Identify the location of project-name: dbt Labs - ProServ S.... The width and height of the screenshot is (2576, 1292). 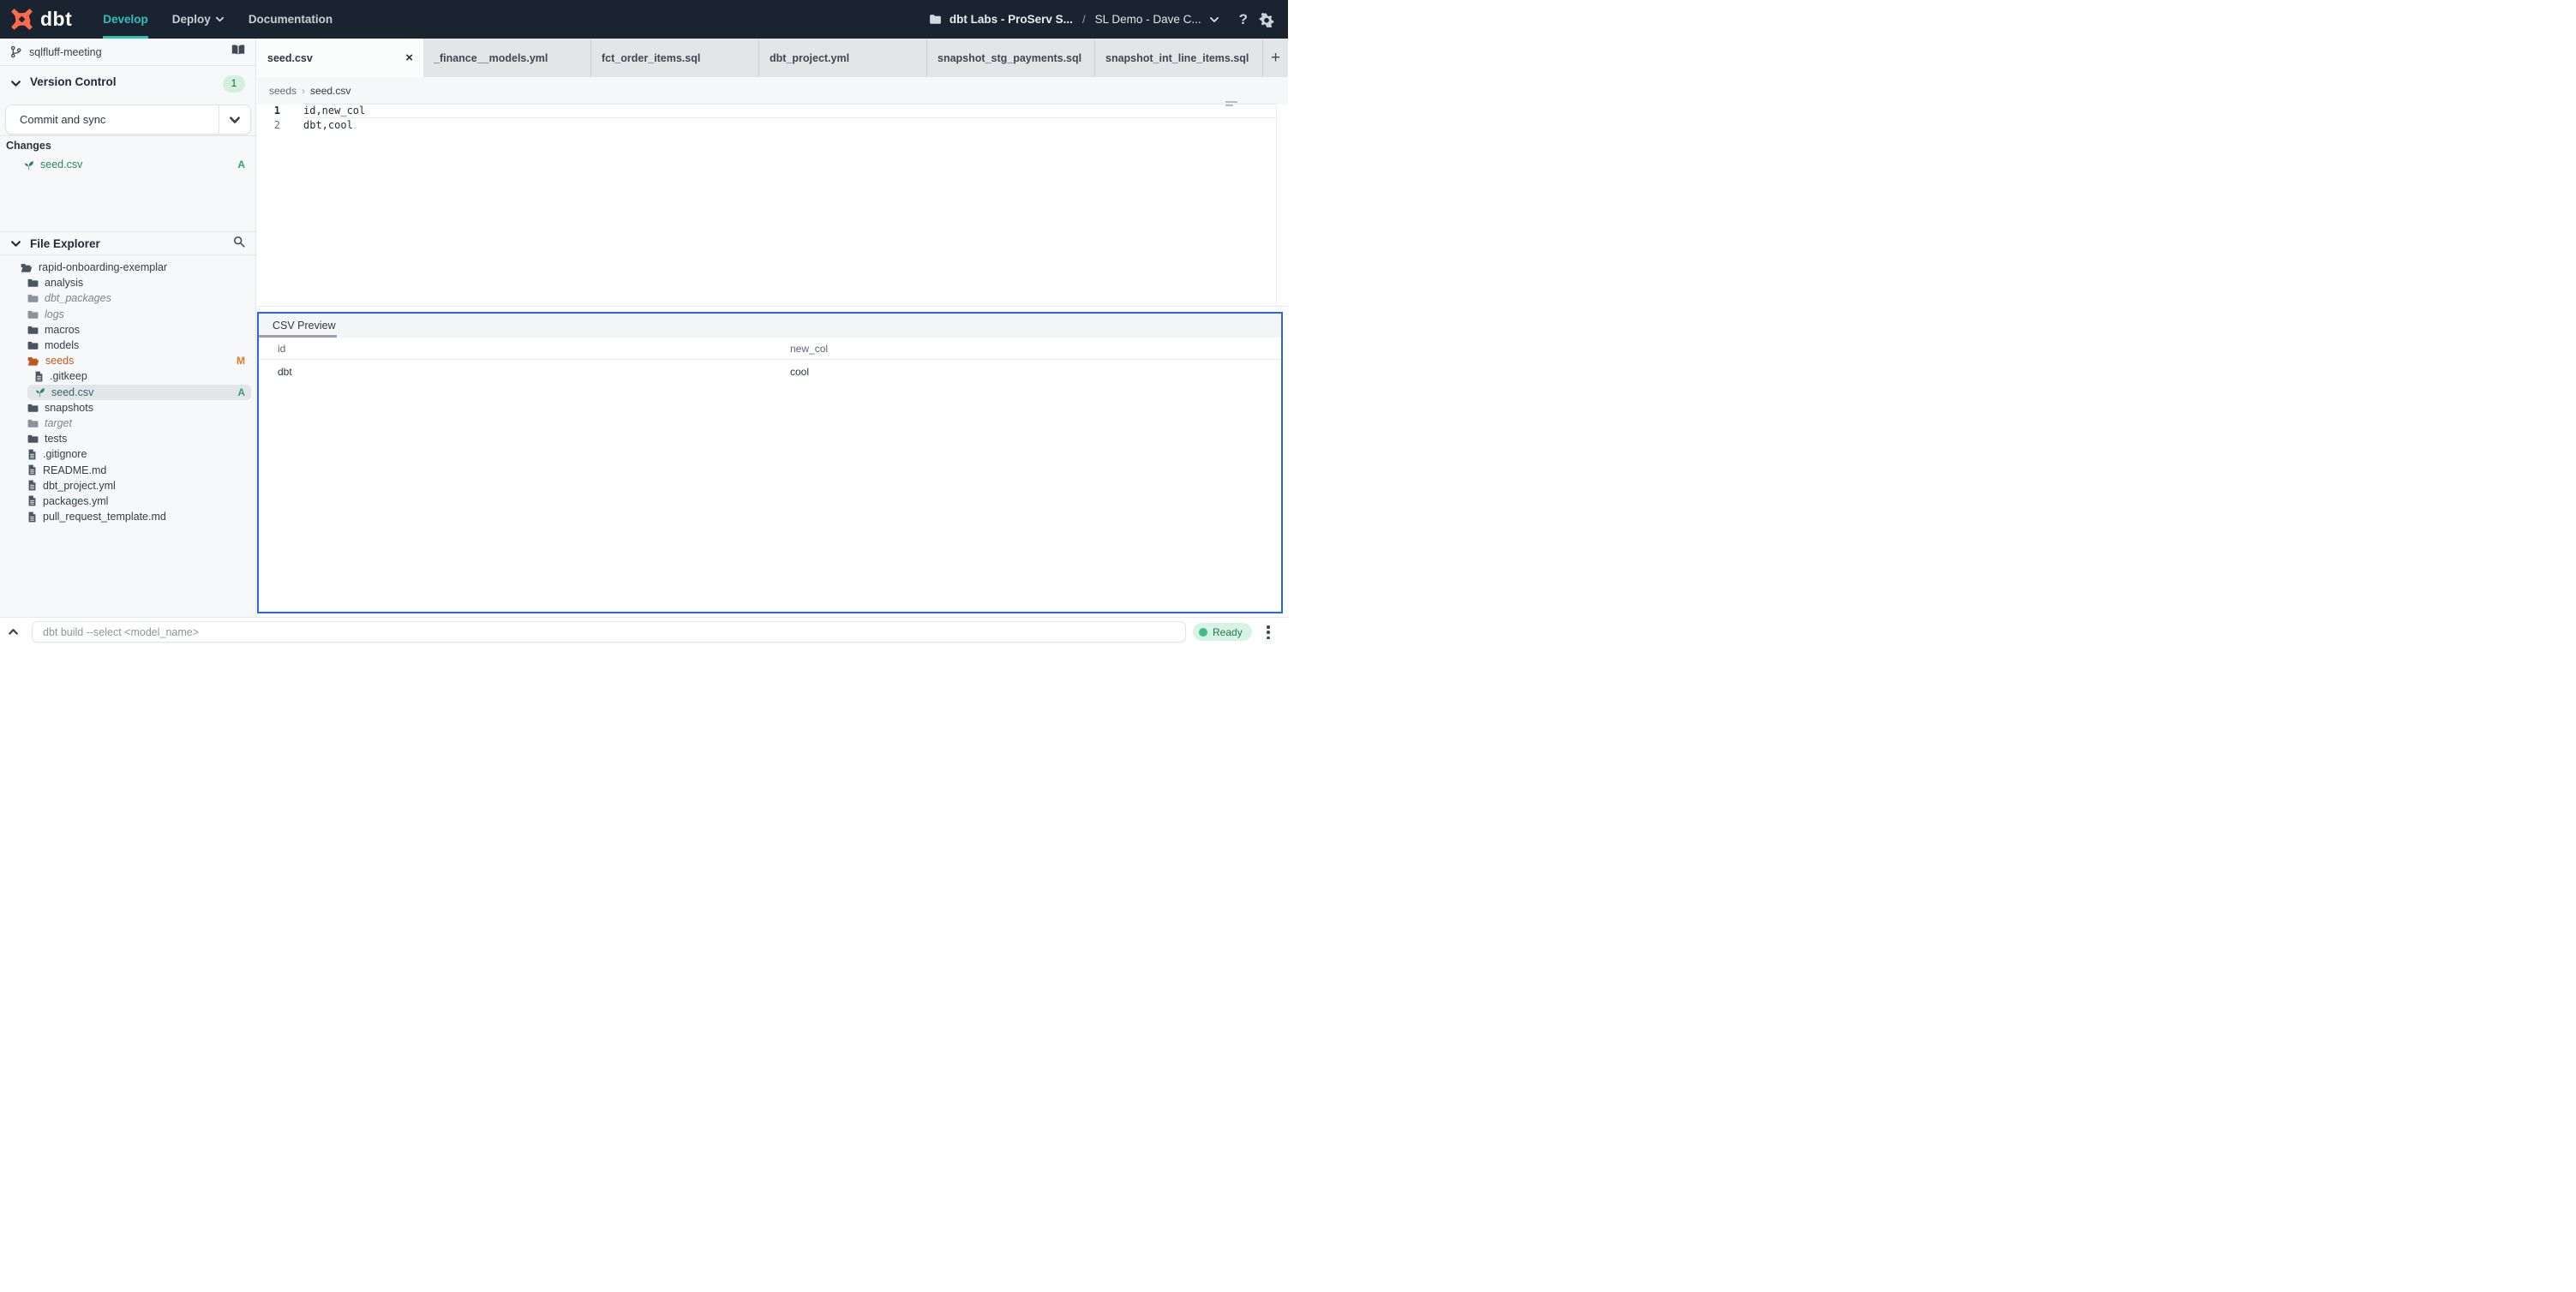
(1011, 19).